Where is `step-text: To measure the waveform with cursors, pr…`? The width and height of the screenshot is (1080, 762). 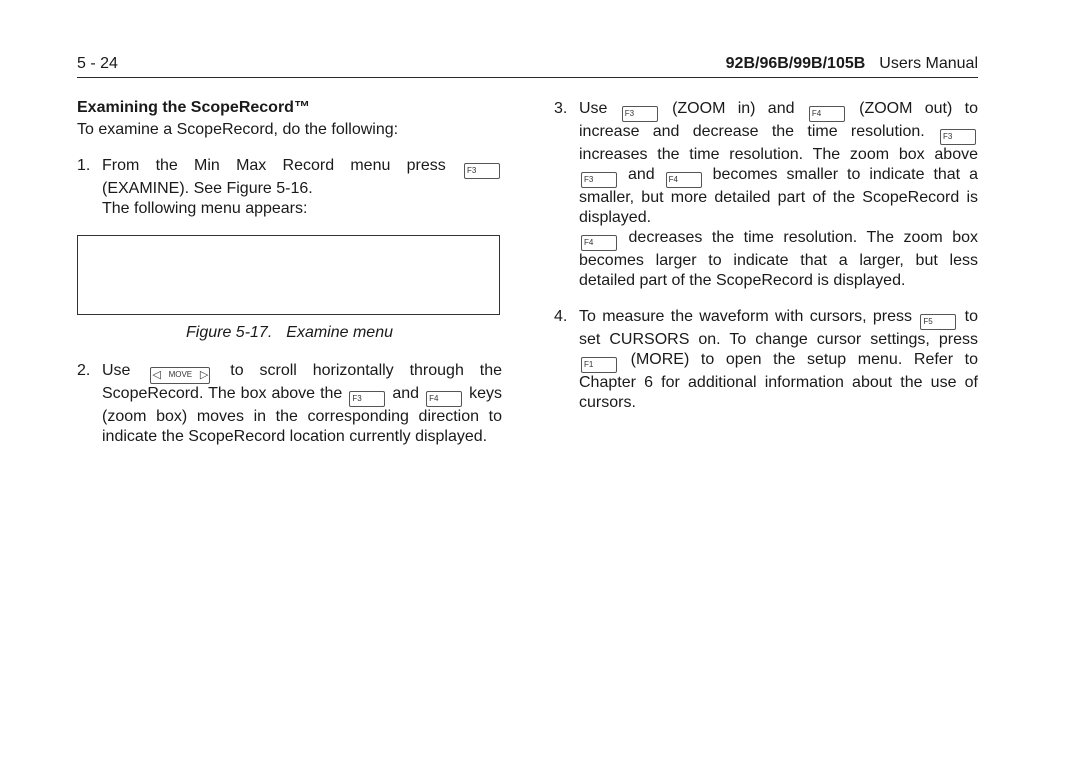 step-text: To measure the waveform with cursors, pr… is located at coordinates (778, 360).